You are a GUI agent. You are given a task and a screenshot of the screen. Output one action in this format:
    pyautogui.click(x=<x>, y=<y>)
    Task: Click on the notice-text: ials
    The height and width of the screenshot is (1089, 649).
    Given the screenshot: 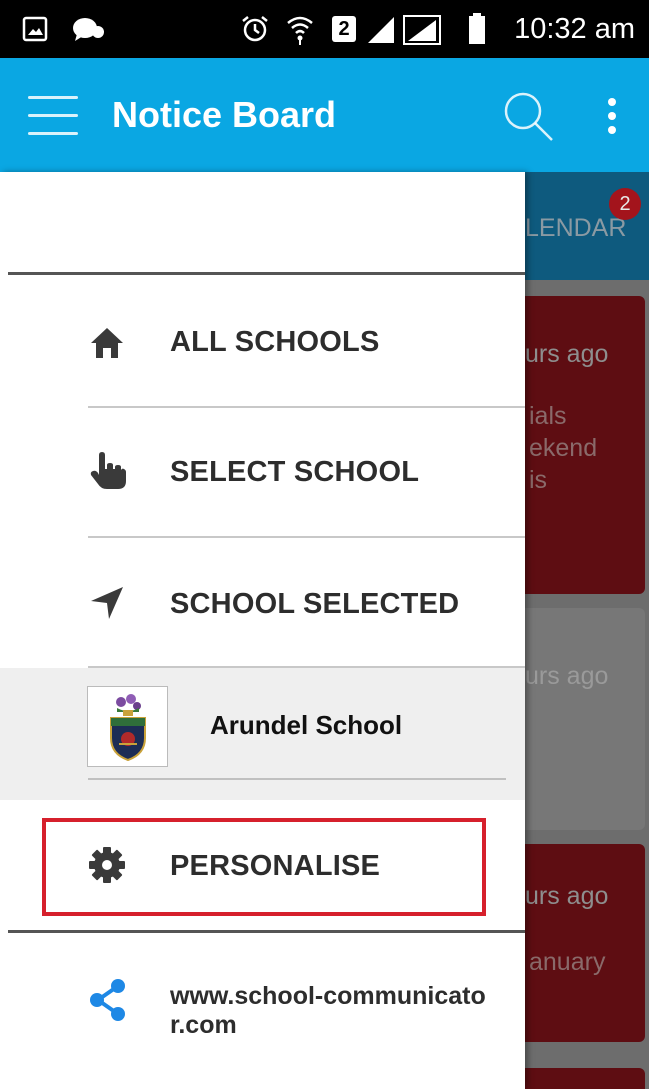 What is the action you would take?
    pyautogui.click(x=548, y=416)
    